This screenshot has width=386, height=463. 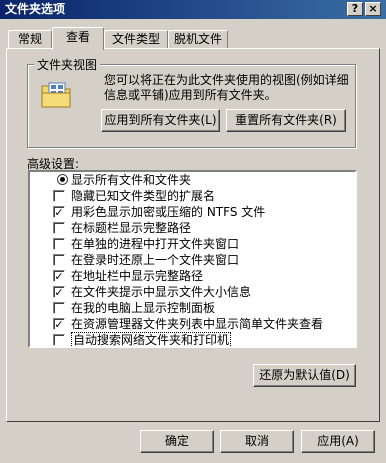 What do you see at coordinates (155, 260) in the screenshot?
I see `list-item-label: 在登录时还原上一个文件夹窗口` at bounding box center [155, 260].